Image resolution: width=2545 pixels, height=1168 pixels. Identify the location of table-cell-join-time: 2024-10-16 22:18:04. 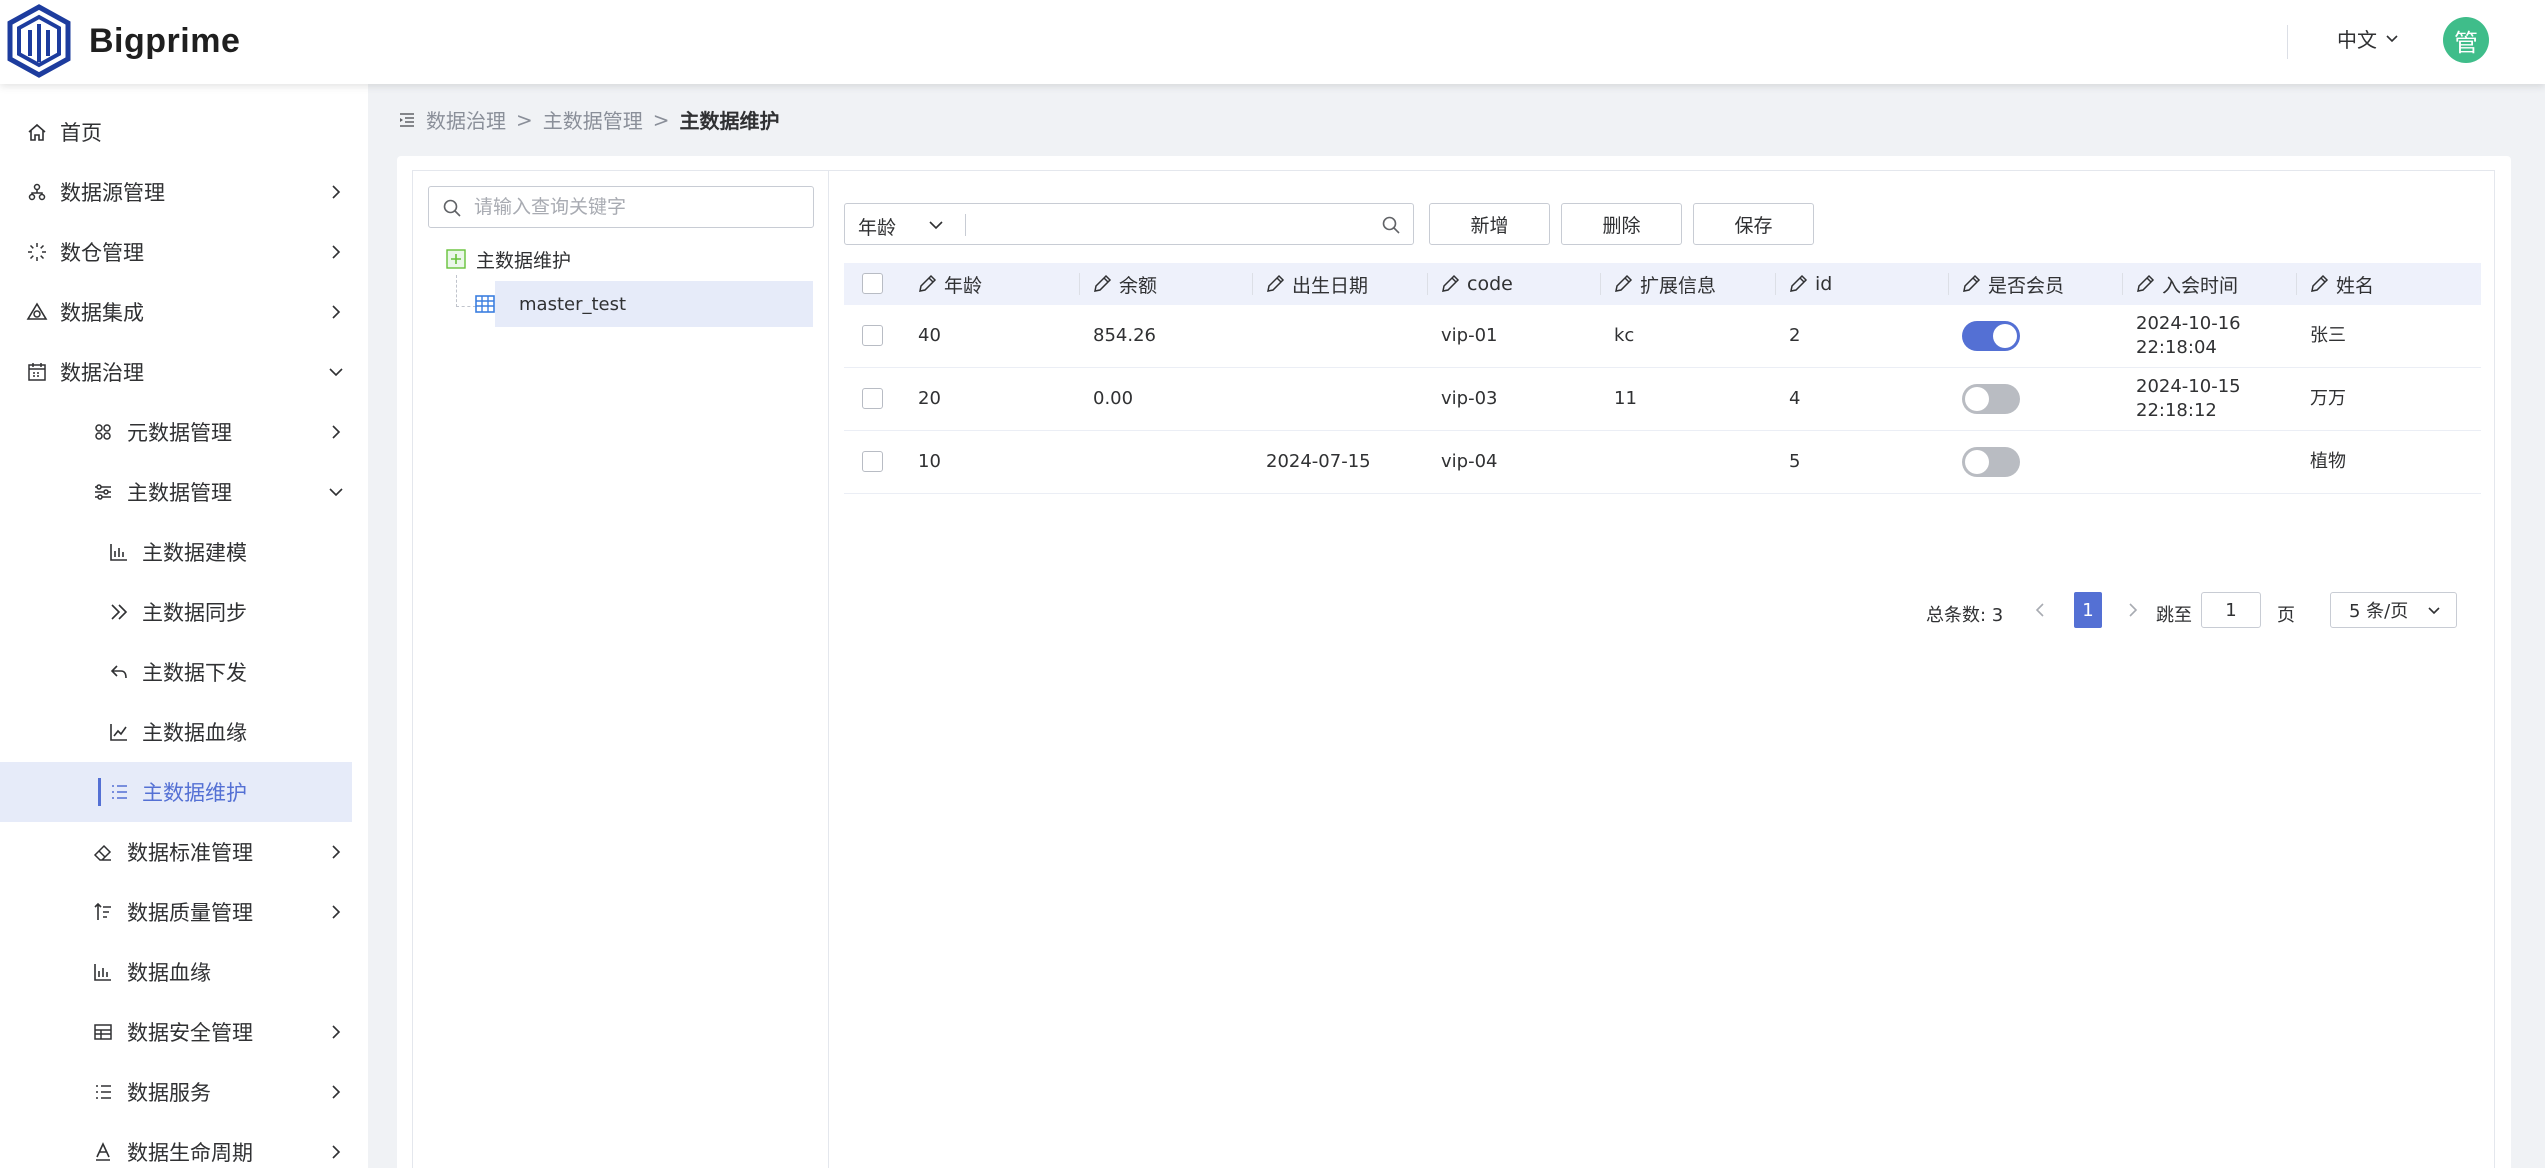
(2188, 336).